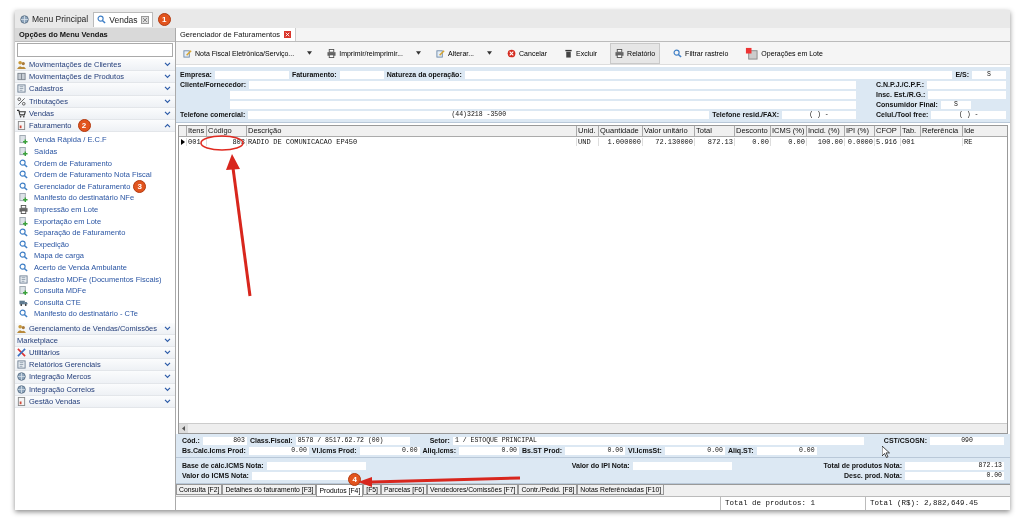 This screenshot has height=524, width=1024. What do you see at coordinates (886, 452) in the screenshot?
I see `mouse-cursor-icon` at bounding box center [886, 452].